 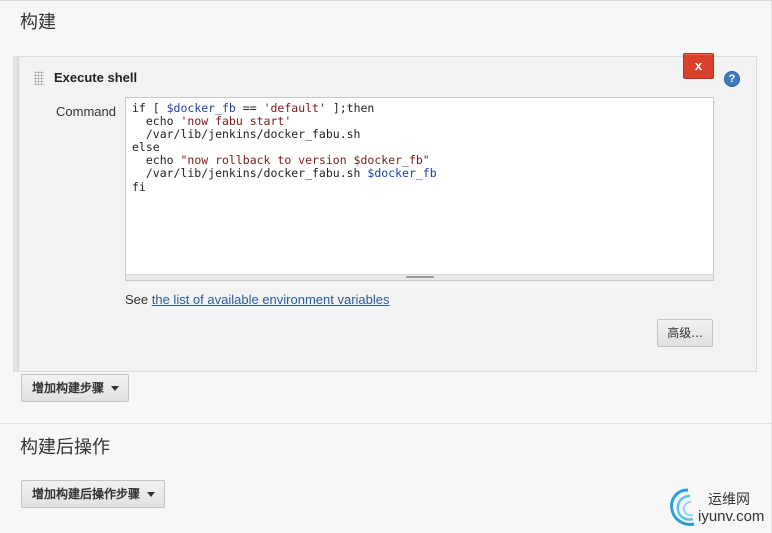 What do you see at coordinates (731, 516) in the screenshot?
I see `watermark-en: iyunv.com` at bounding box center [731, 516].